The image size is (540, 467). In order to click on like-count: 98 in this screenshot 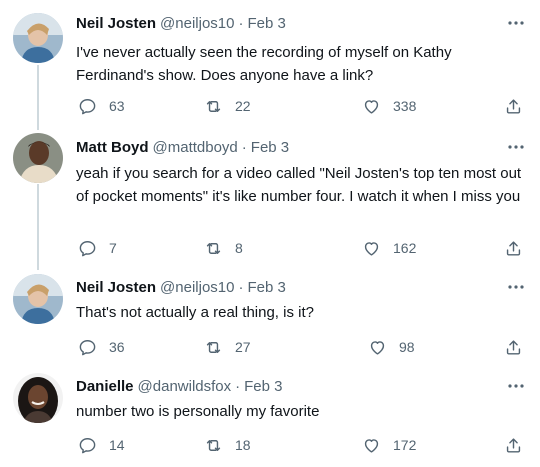, I will do `click(407, 347)`.